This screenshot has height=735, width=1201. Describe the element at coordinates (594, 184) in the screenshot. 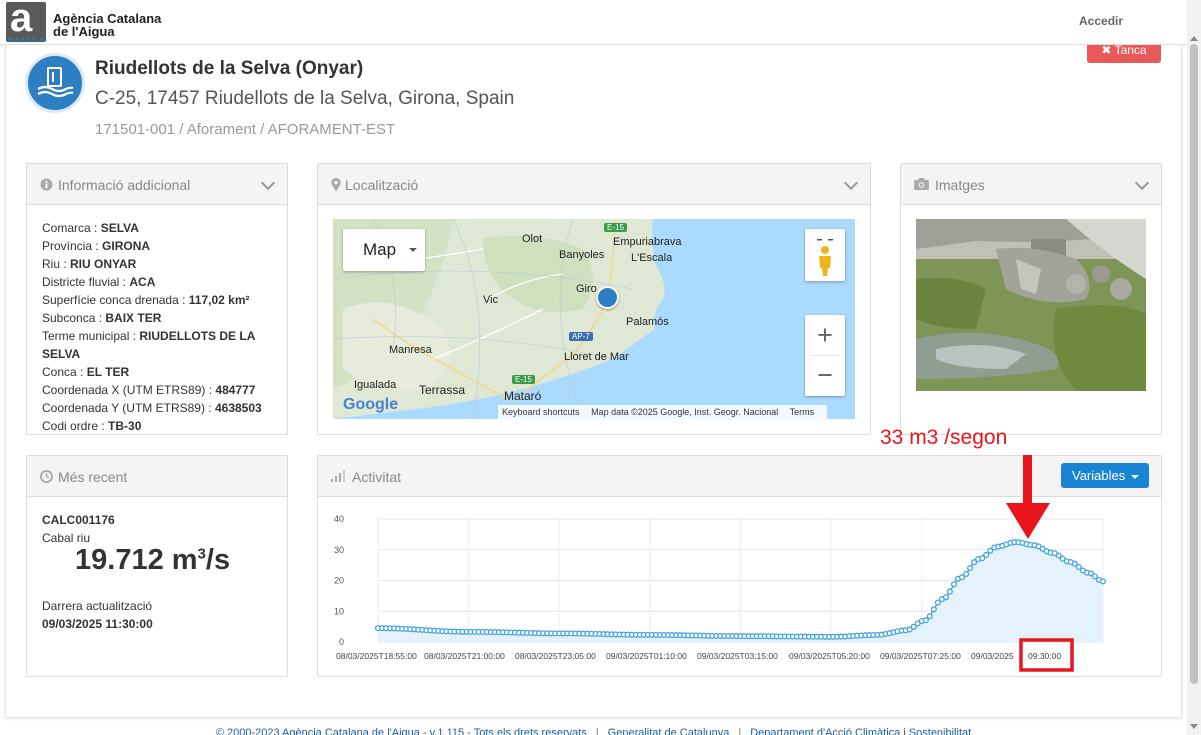

I see `location-panel-header: Localització` at that location.